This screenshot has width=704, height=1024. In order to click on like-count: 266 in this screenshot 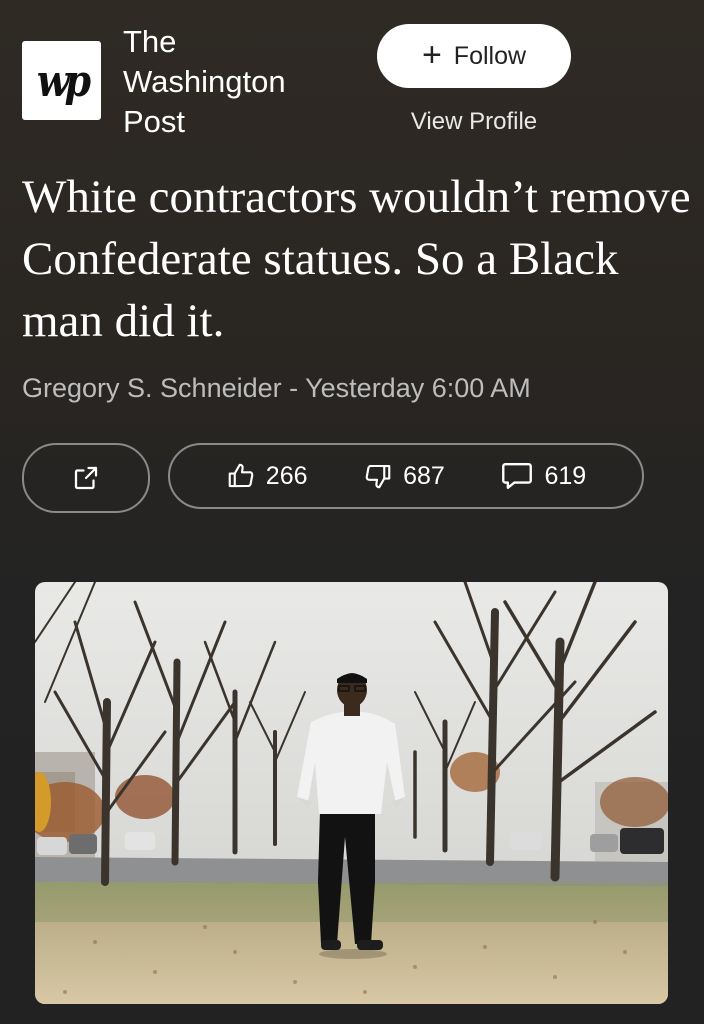, I will do `click(286, 475)`.